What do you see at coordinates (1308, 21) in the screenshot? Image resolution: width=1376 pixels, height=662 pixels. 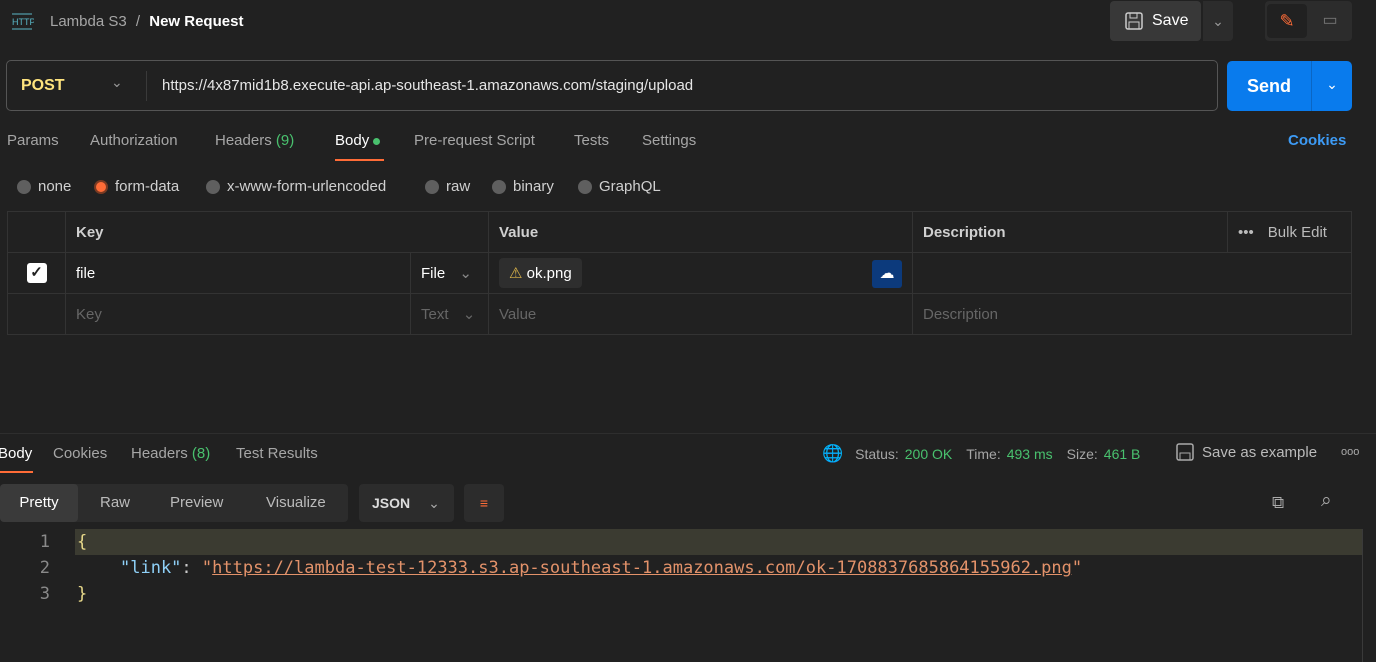 I see `view-toggle: ✎ ▭` at bounding box center [1308, 21].